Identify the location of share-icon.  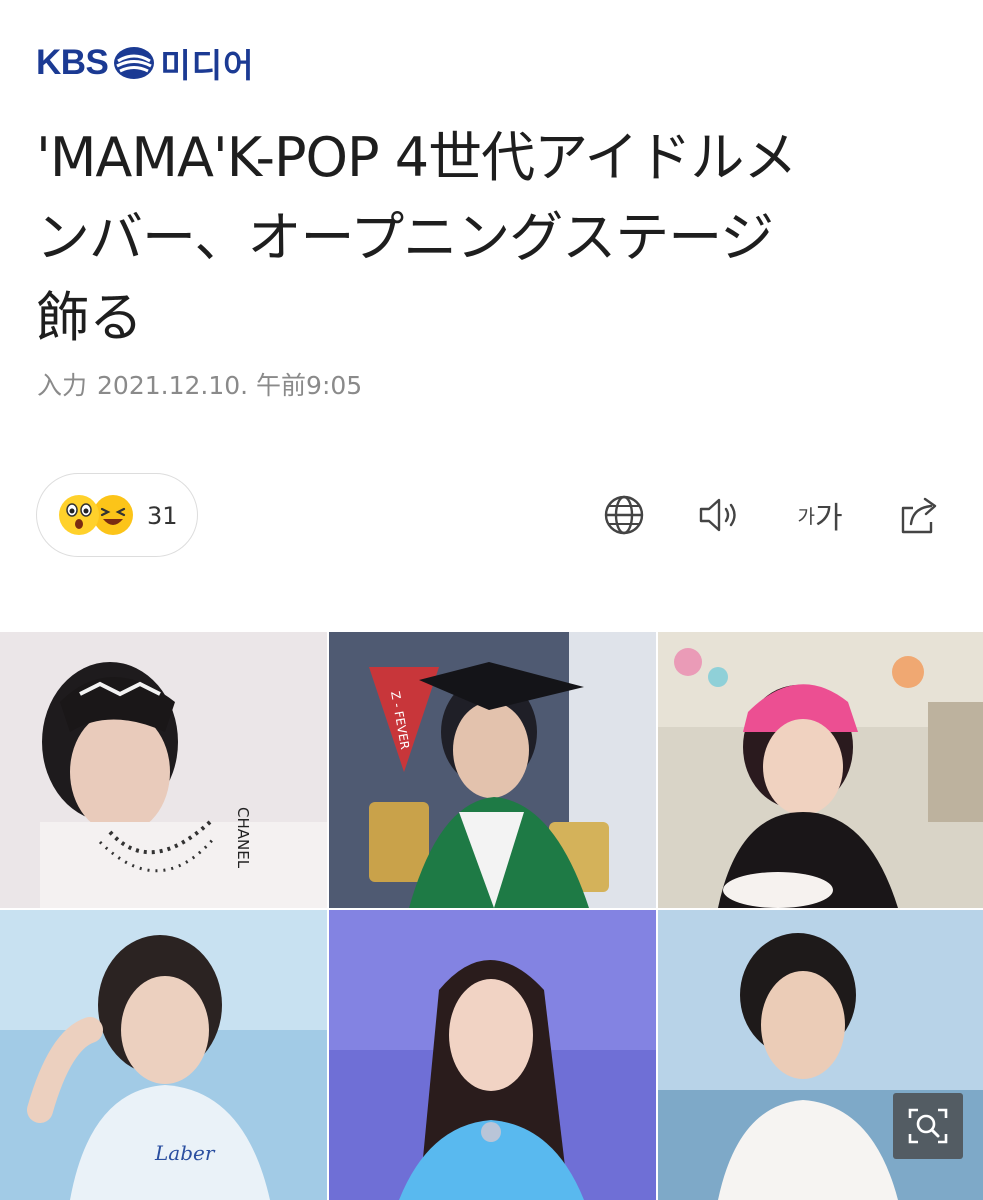
(919, 515).